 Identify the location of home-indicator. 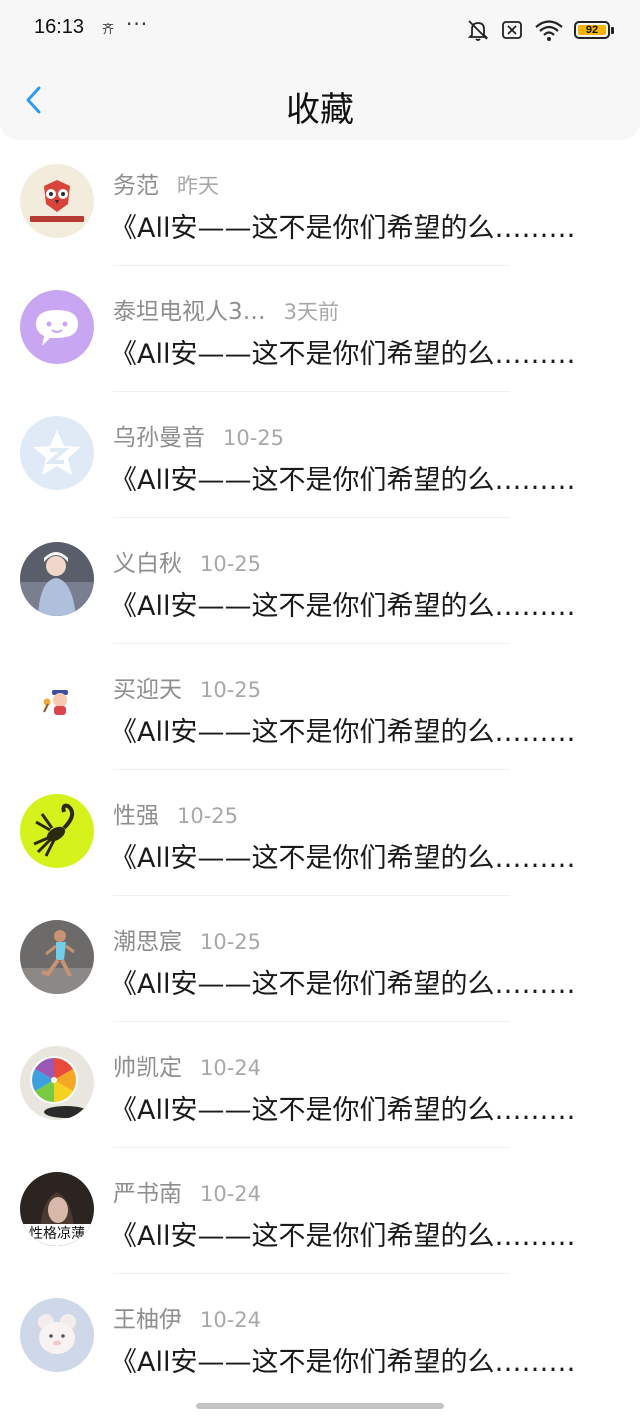
(320, 1406).